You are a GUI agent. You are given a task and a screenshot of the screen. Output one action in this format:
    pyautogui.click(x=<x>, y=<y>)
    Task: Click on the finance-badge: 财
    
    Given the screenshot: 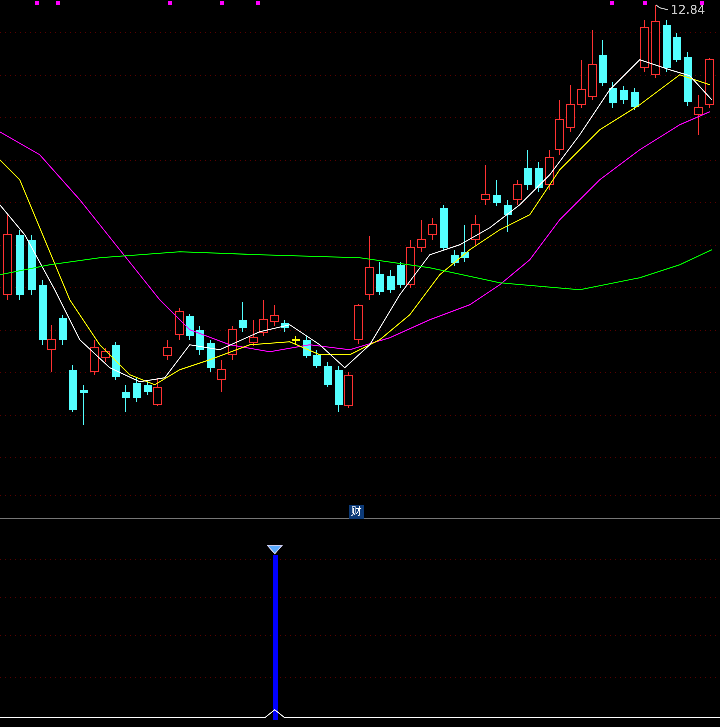 What is the action you would take?
    pyautogui.click(x=356, y=512)
    